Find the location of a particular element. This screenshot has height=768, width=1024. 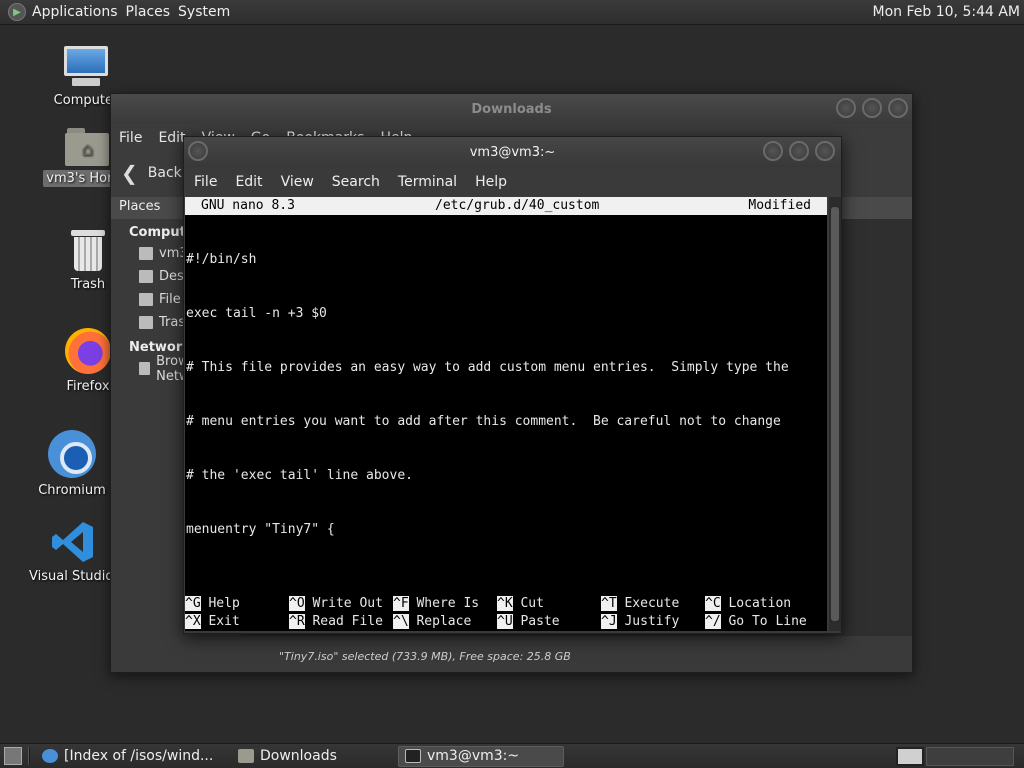

shortcut-justify: ^J Justify is located at coordinates (640, 621).